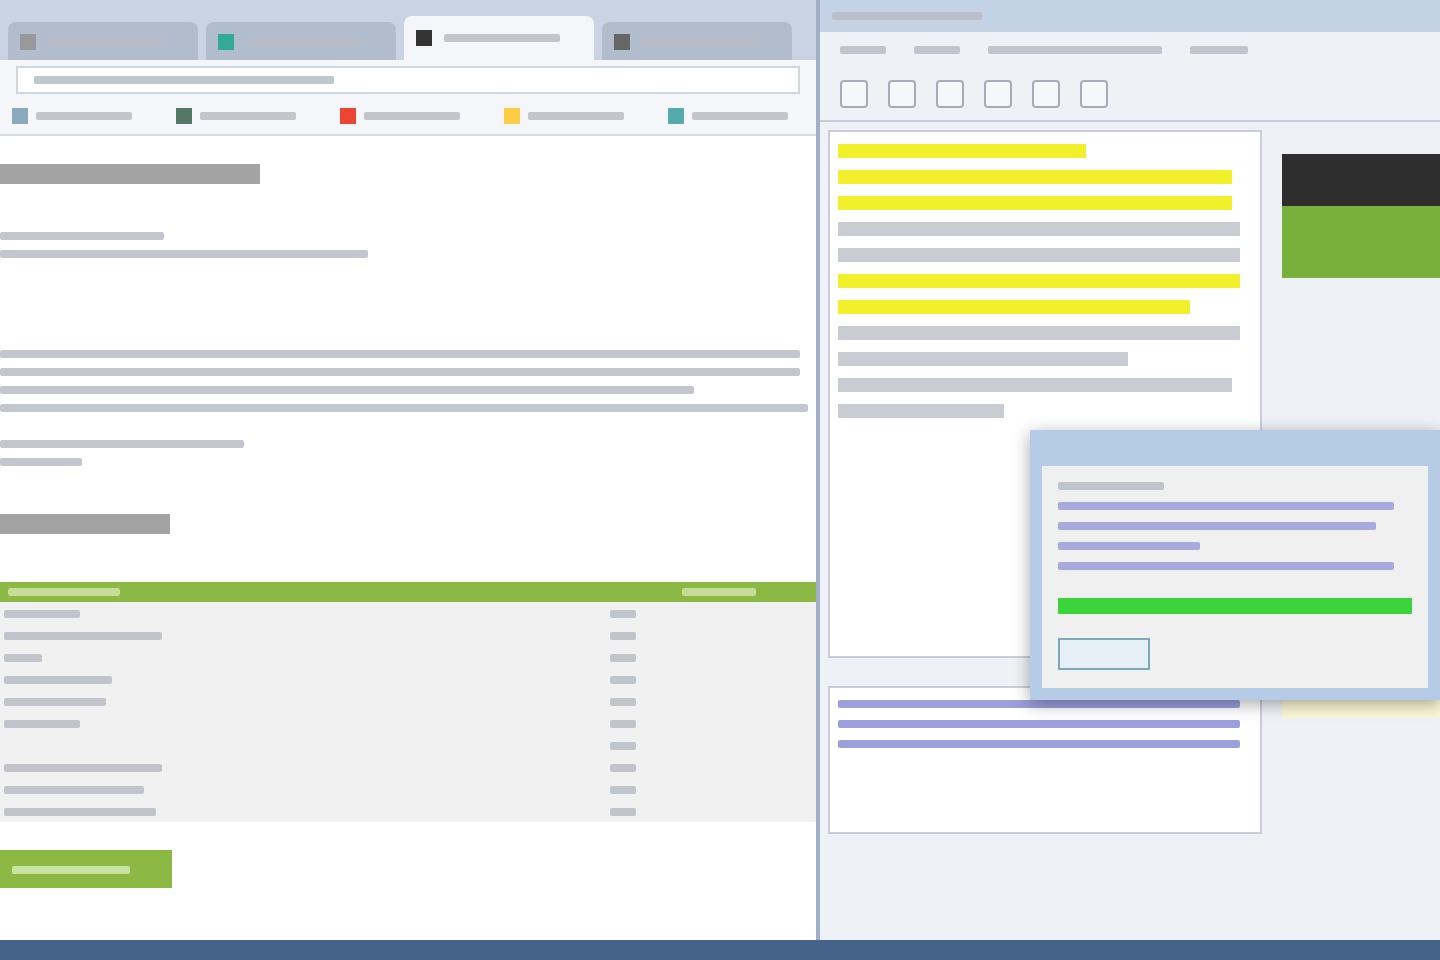 Image resolution: width=1440 pixels, height=960 pixels. Describe the element at coordinates (86, 869) in the screenshot. I see `action-button` at that location.